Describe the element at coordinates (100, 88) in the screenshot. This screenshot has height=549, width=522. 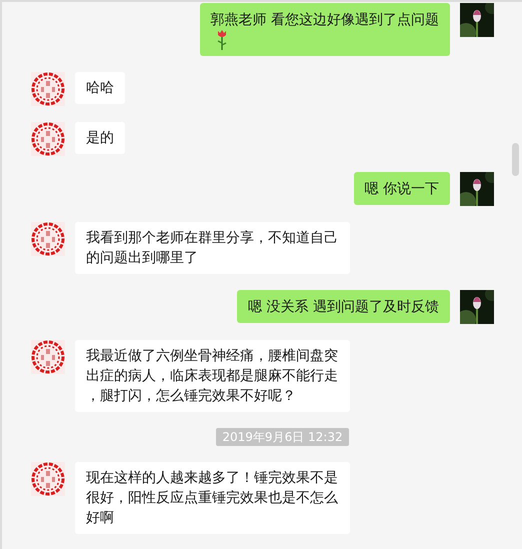
I see `message-bubble: 哈哈` at that location.